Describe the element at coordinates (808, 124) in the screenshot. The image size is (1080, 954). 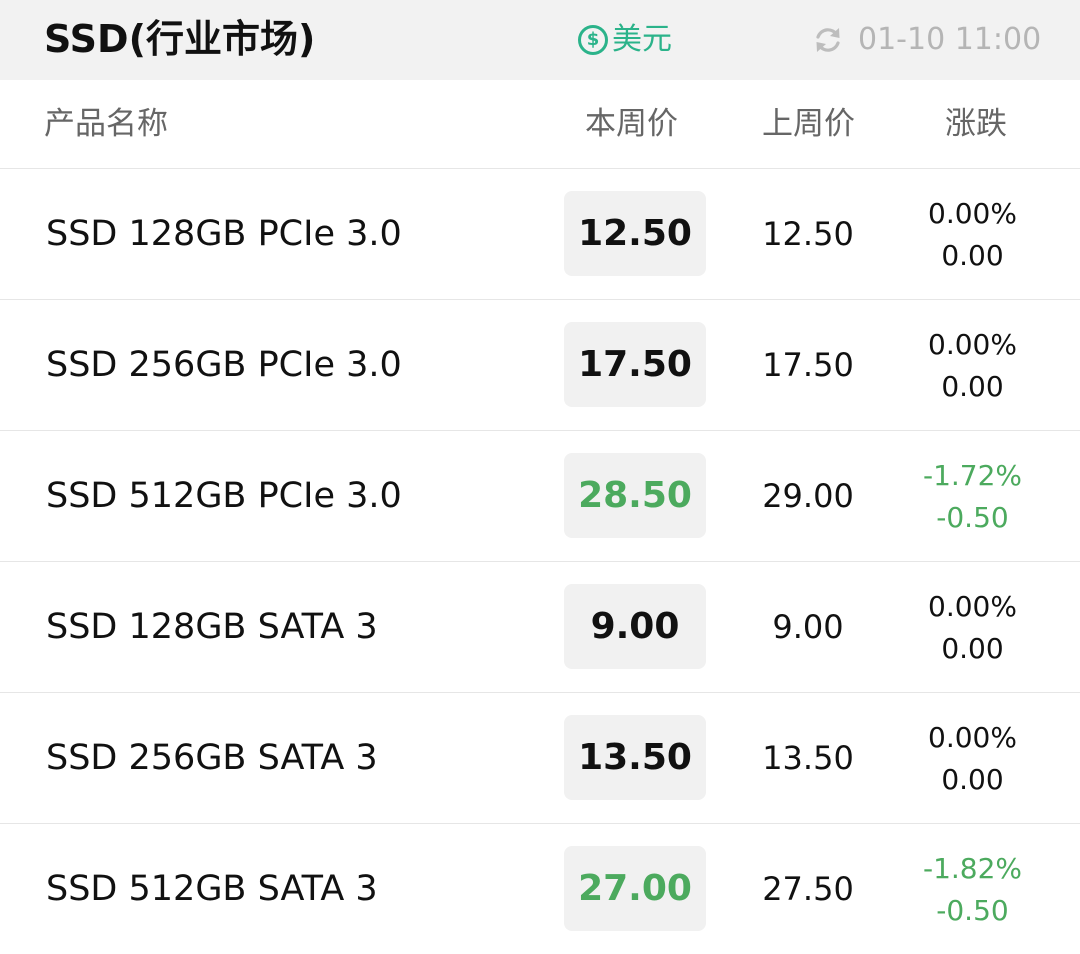
I see `column-header-last-week: 上周价` at that location.